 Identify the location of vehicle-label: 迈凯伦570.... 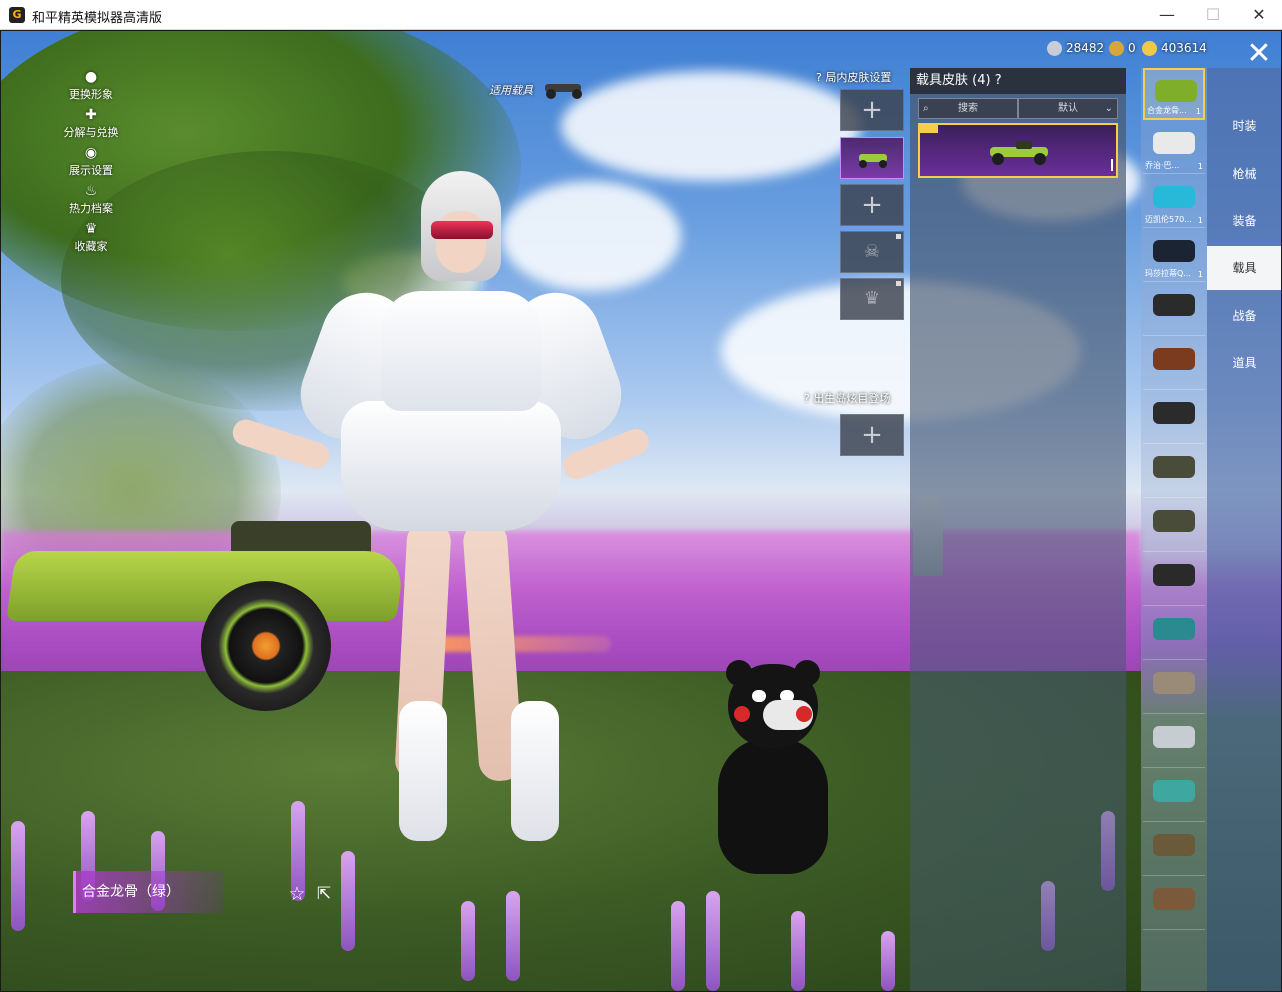
(1168, 219).